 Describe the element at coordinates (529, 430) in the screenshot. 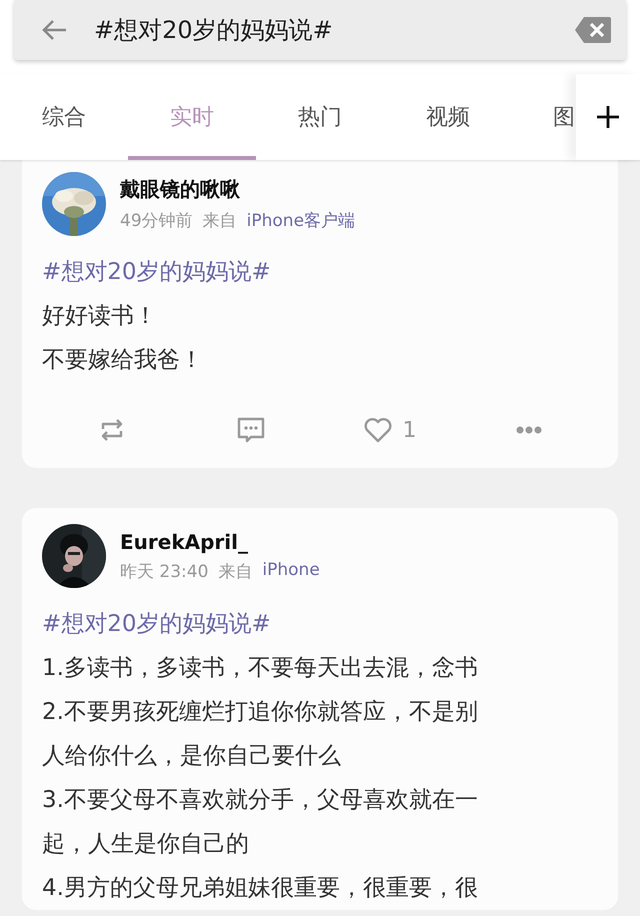

I see `more-icon` at that location.